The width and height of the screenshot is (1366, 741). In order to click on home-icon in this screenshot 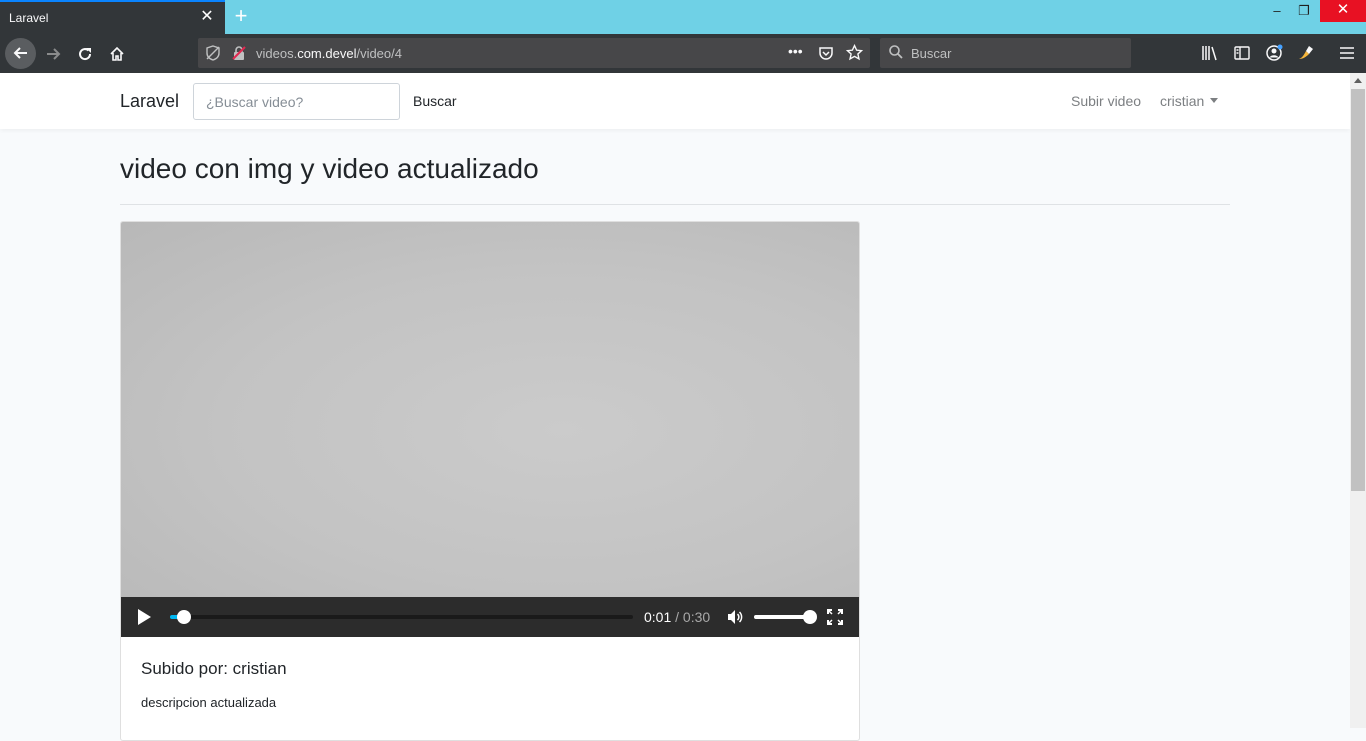, I will do `click(117, 54)`.